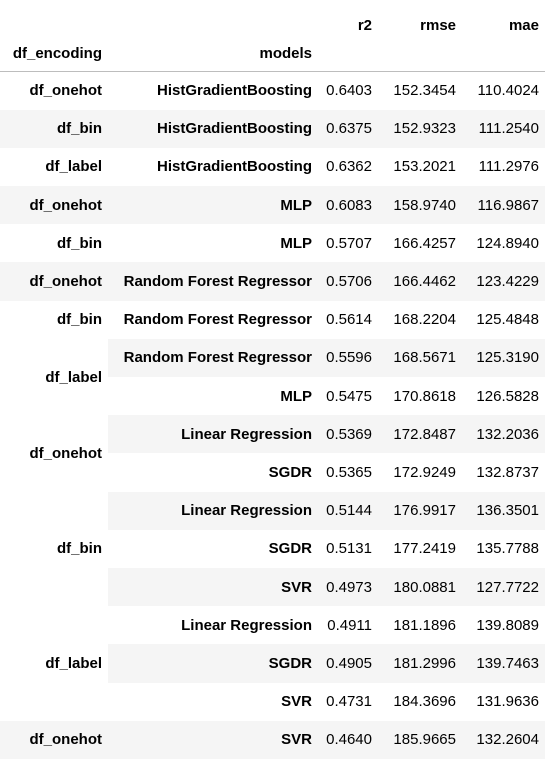 The height and width of the screenshot is (759, 545). What do you see at coordinates (424, 320) in the screenshot?
I see `rmse-cell: 168.2204` at bounding box center [424, 320].